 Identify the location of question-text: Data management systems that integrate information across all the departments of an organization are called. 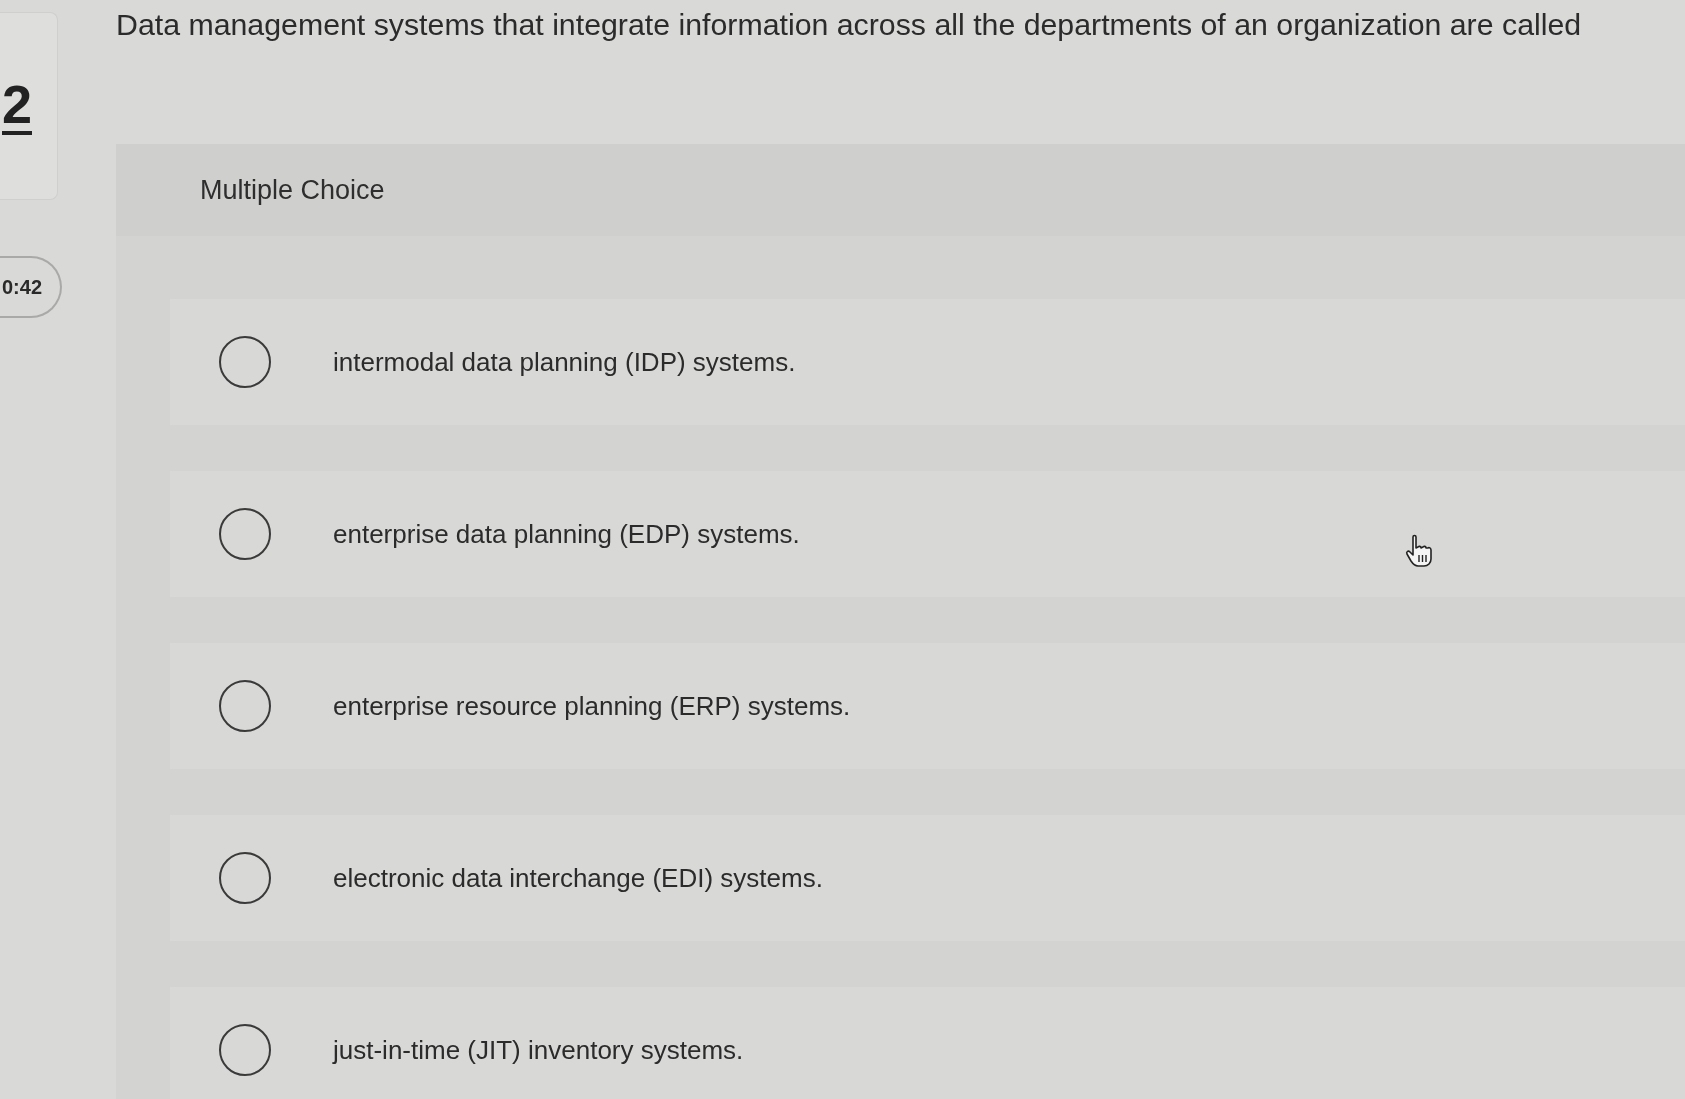
(849, 25).